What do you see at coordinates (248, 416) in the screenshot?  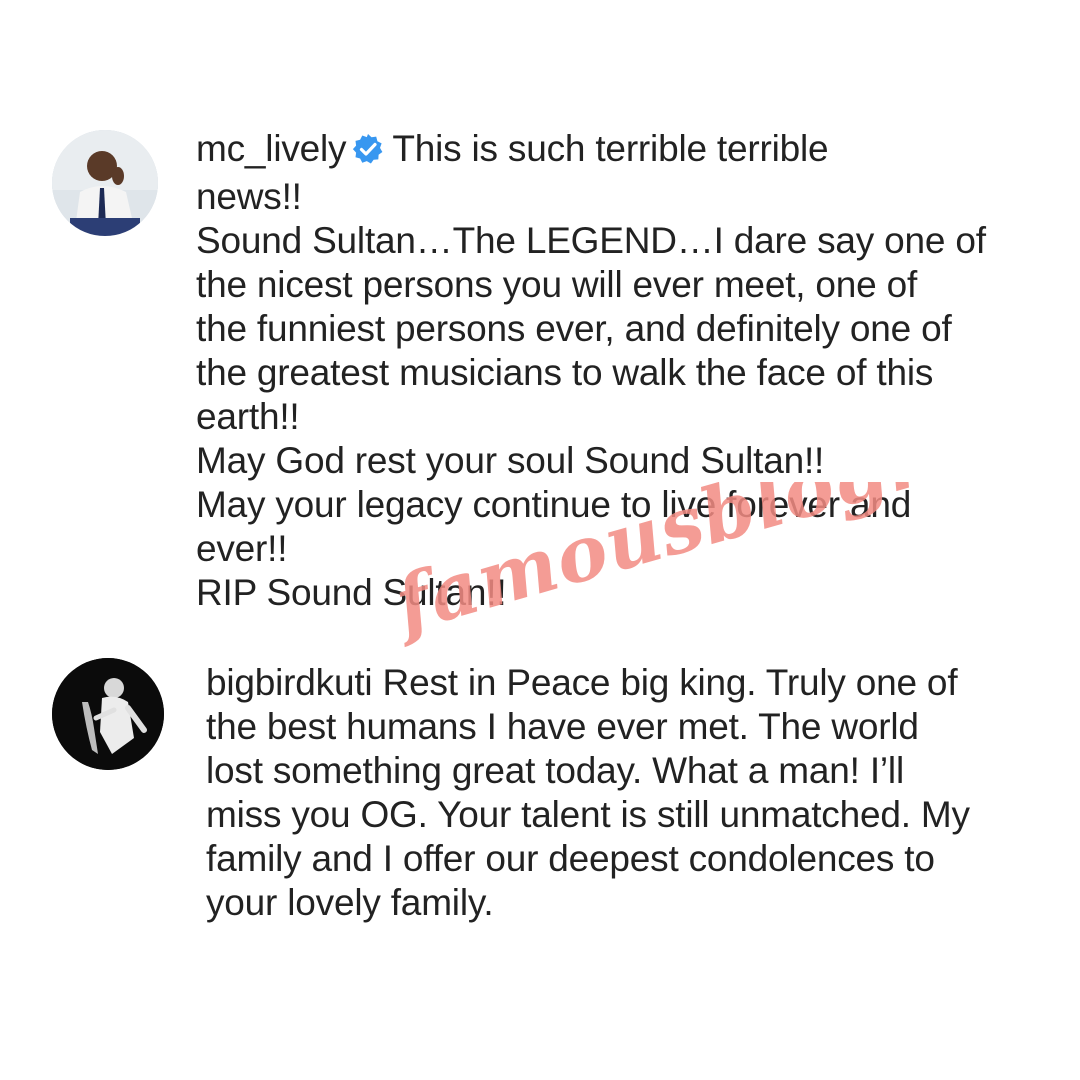 I see `comment-line: earth!!` at bounding box center [248, 416].